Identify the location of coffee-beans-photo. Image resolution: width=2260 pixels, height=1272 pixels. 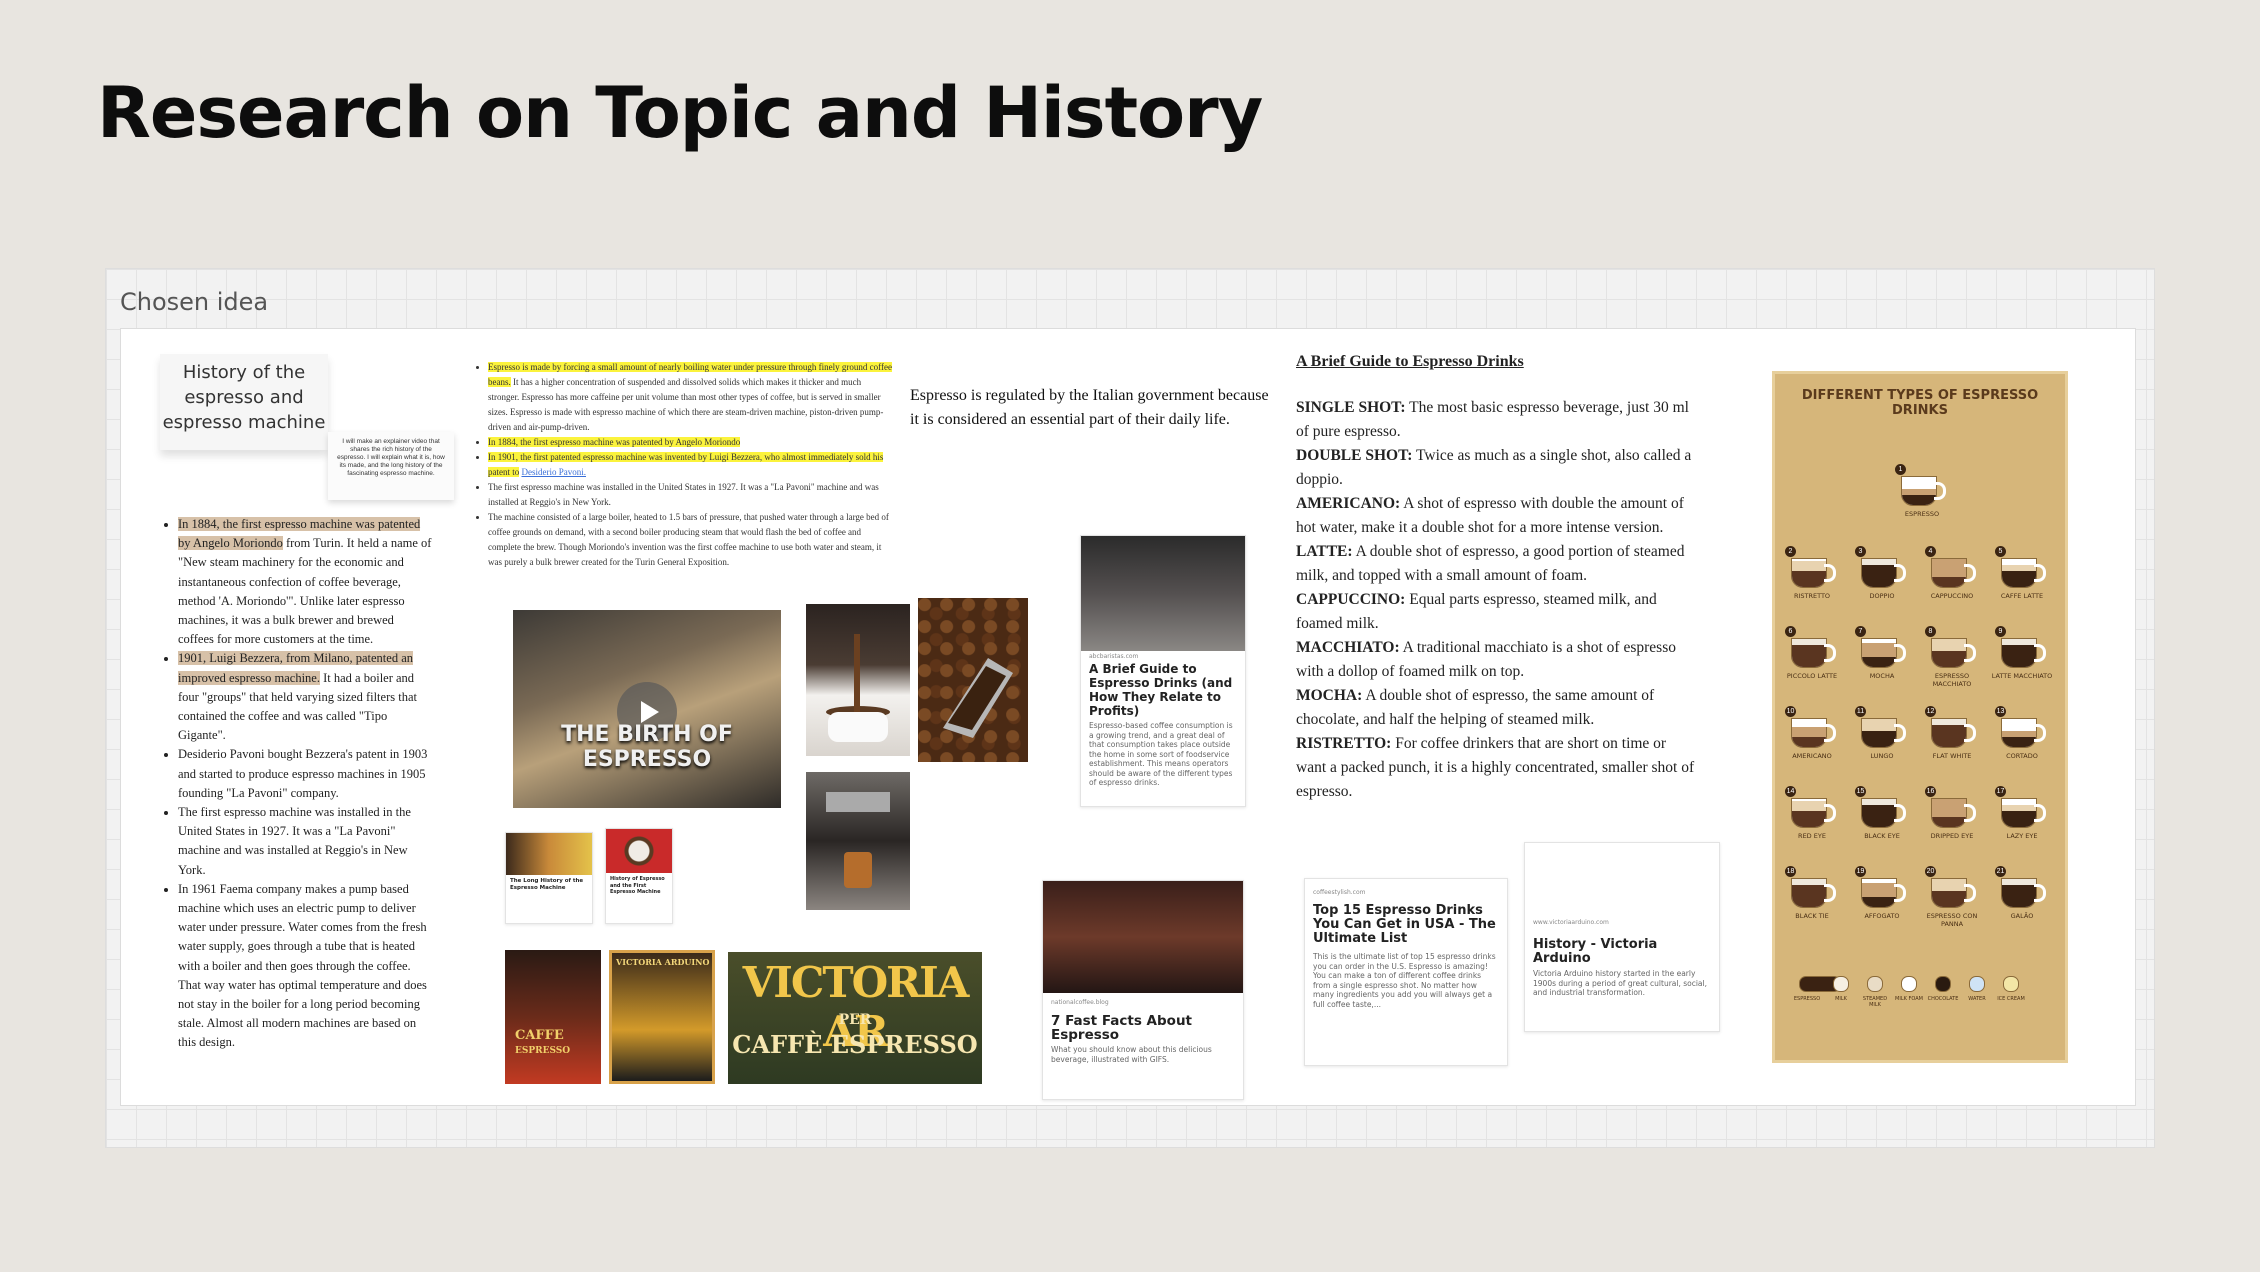
(973, 680).